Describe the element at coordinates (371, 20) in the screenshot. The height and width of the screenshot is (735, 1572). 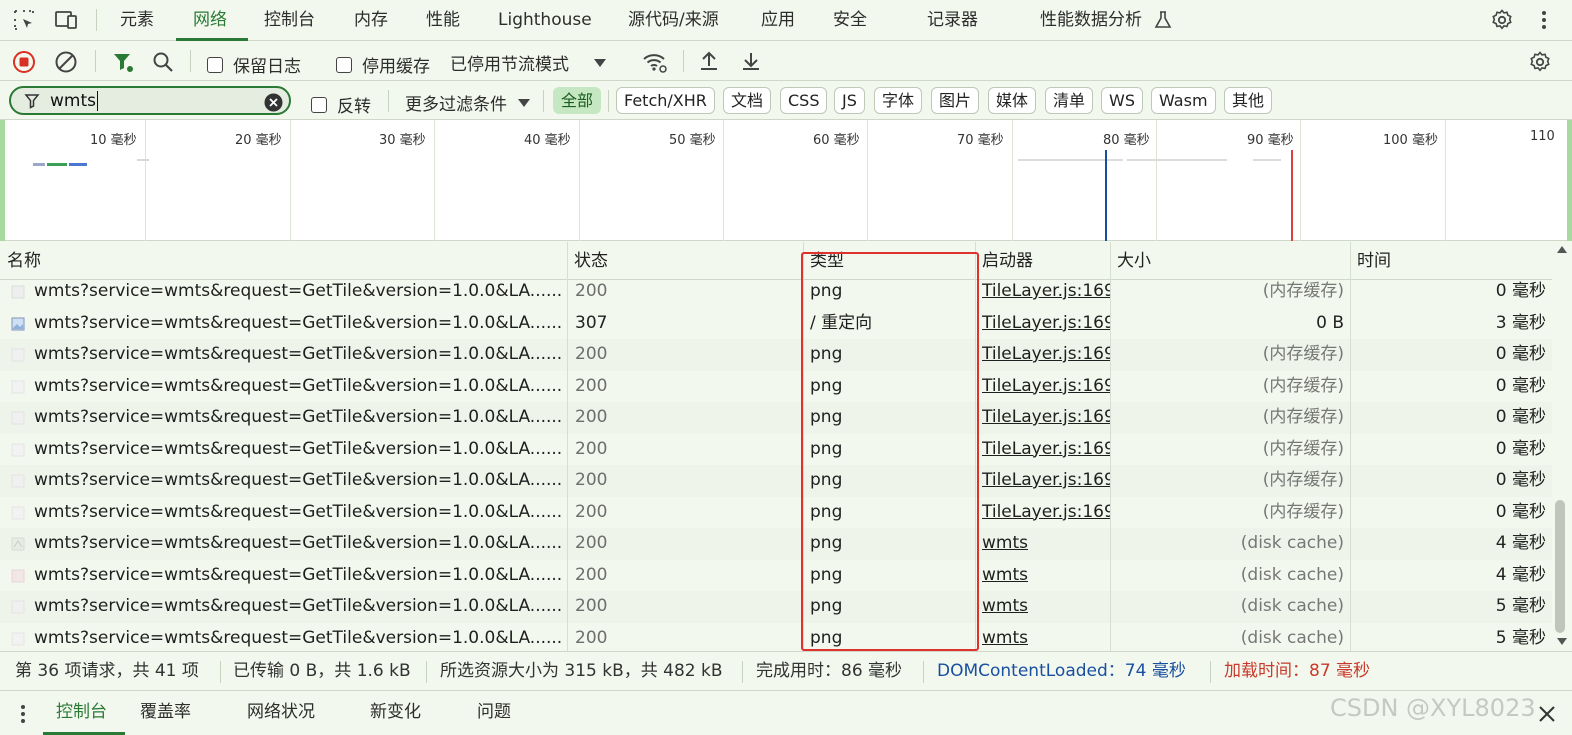
I see `tab-memory: 内存` at that location.